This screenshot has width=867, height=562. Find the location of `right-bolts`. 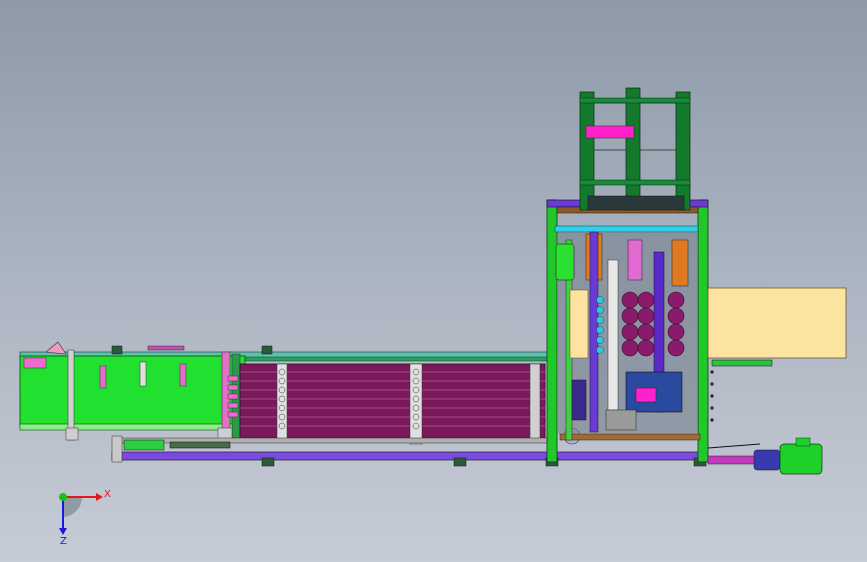

right-bolts is located at coordinates (712, 396).